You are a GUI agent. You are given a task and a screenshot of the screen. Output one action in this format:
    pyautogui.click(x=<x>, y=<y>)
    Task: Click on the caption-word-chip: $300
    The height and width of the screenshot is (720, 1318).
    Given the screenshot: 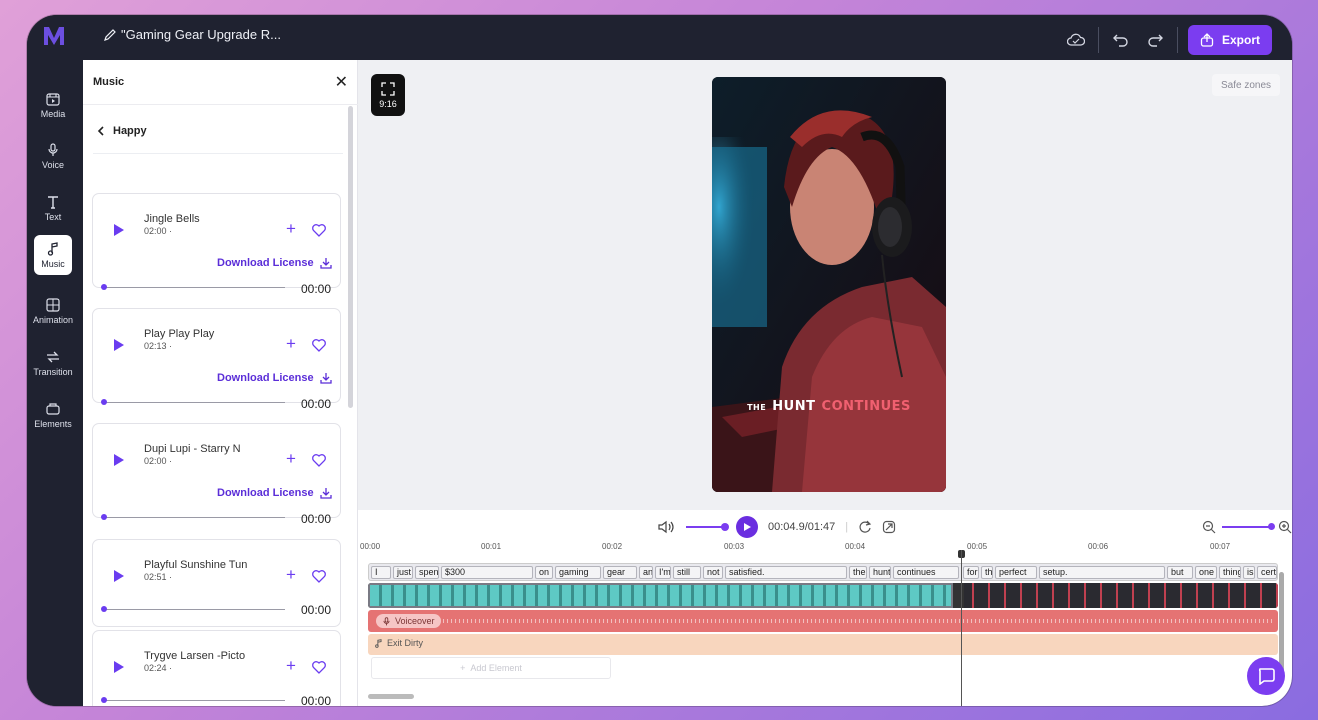 What is the action you would take?
    pyautogui.click(x=487, y=572)
    